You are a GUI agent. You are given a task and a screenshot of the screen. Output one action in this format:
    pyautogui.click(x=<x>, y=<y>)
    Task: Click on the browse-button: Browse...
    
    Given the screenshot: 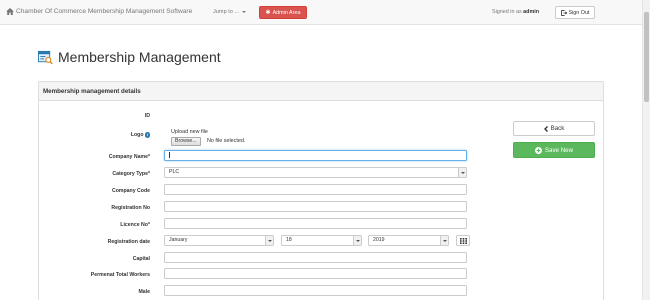 What is the action you would take?
    pyautogui.click(x=186, y=141)
    